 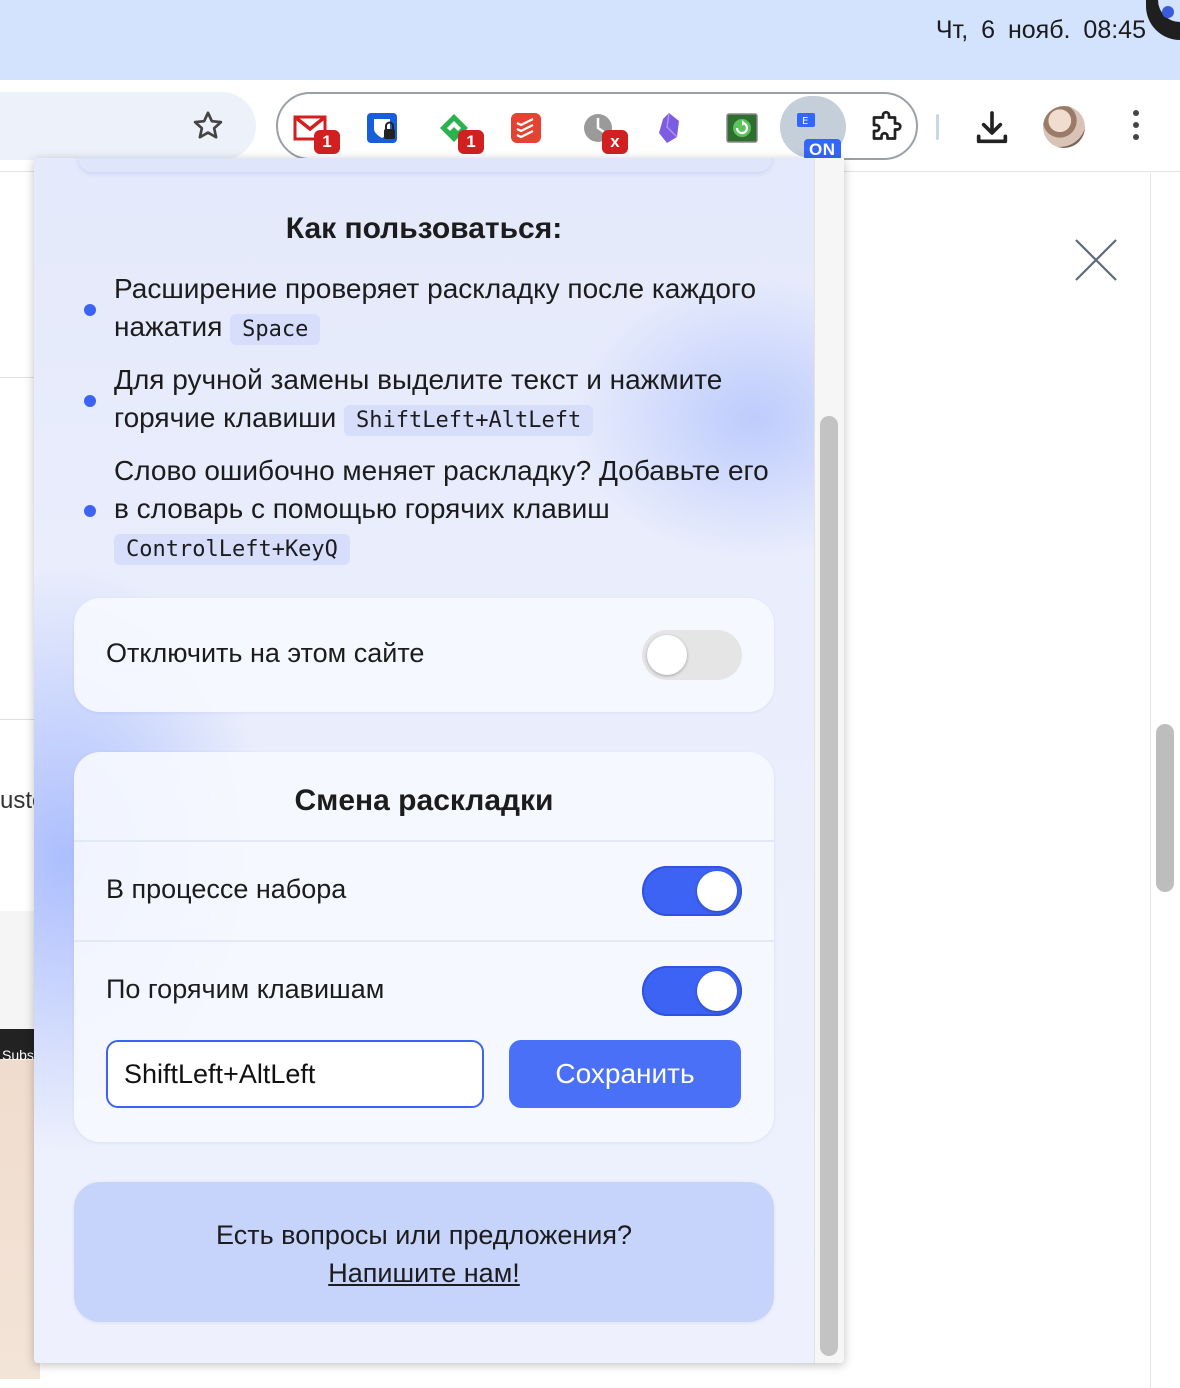 I want to click on hotkey-input: ShiftLeft+AltLeft, so click(x=295, y=1074).